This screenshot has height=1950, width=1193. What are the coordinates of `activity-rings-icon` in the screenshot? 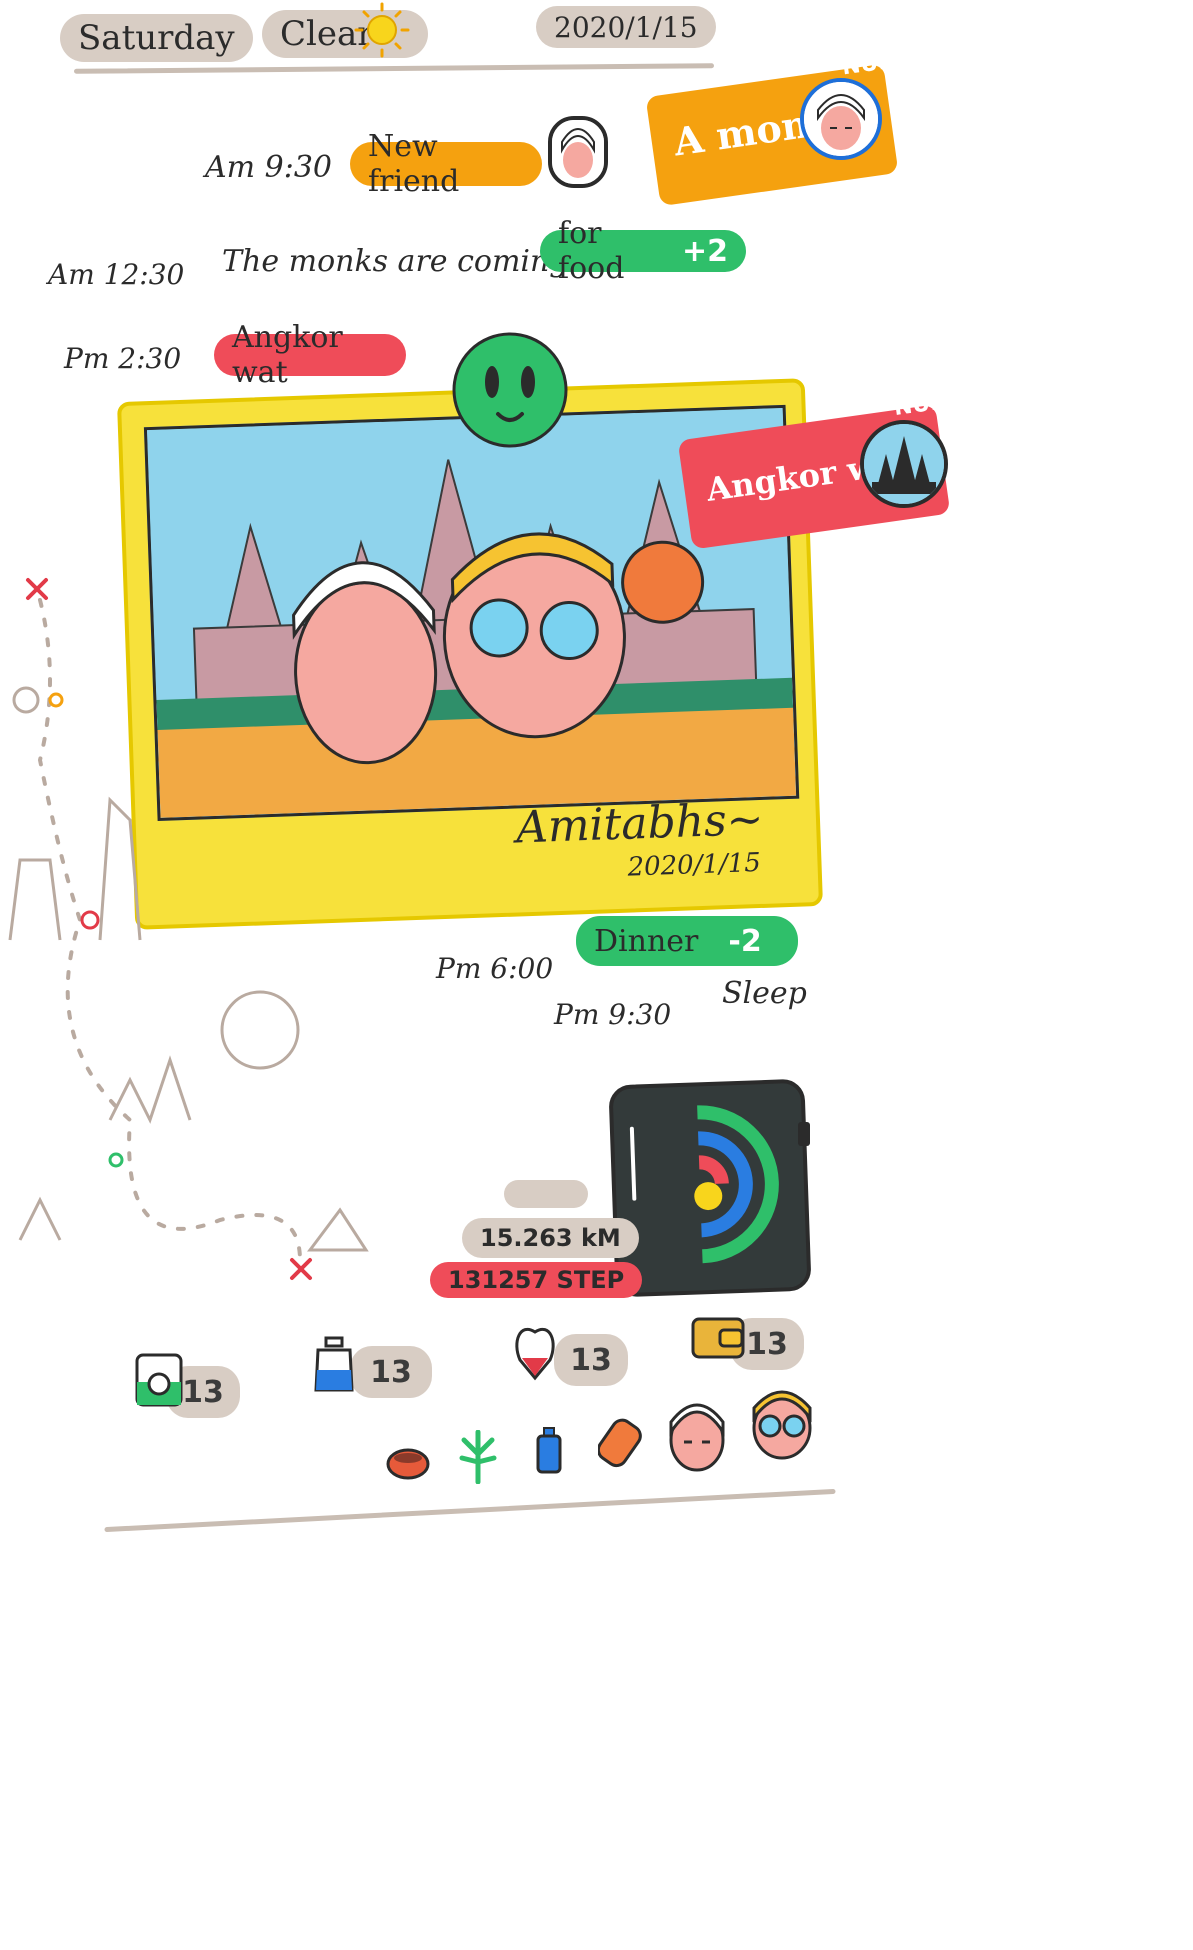 It's located at (704, 1184).